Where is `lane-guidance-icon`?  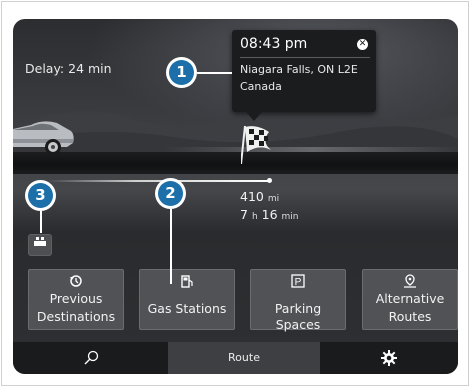 lane-guidance-icon is located at coordinates (40, 241).